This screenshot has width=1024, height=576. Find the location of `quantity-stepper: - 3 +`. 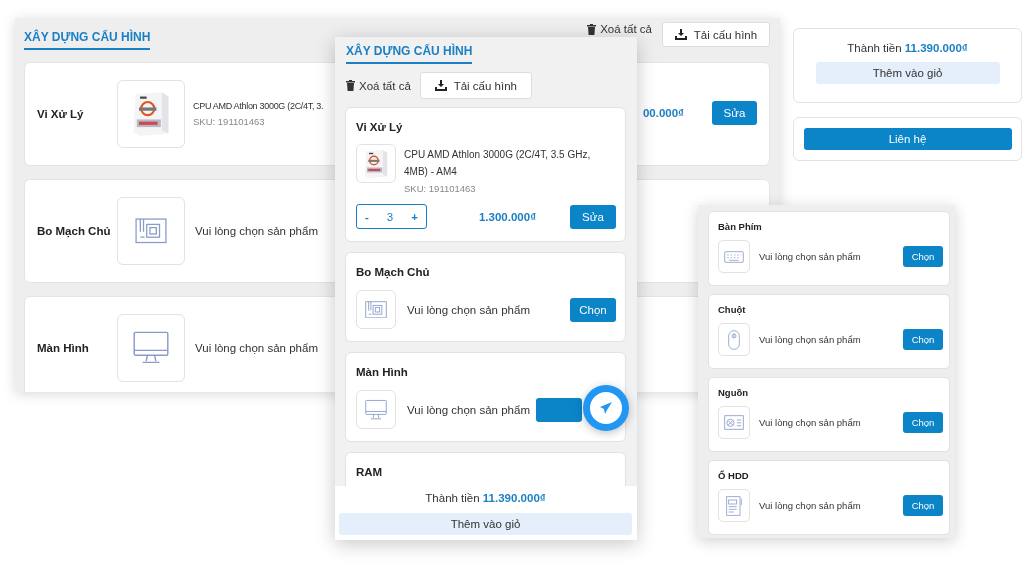

quantity-stepper: - 3 + is located at coordinates (391, 216).